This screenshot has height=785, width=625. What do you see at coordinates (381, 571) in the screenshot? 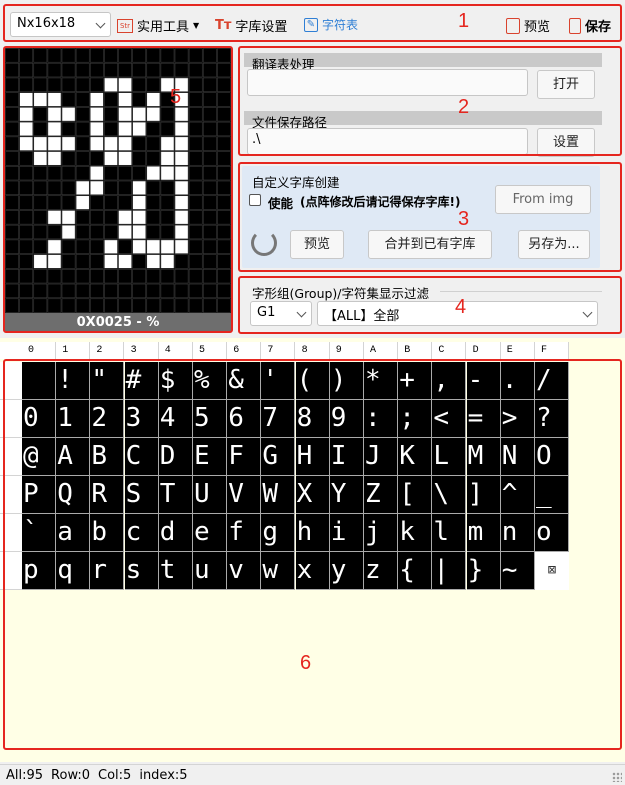
I see `char-cell: z` at bounding box center [381, 571].